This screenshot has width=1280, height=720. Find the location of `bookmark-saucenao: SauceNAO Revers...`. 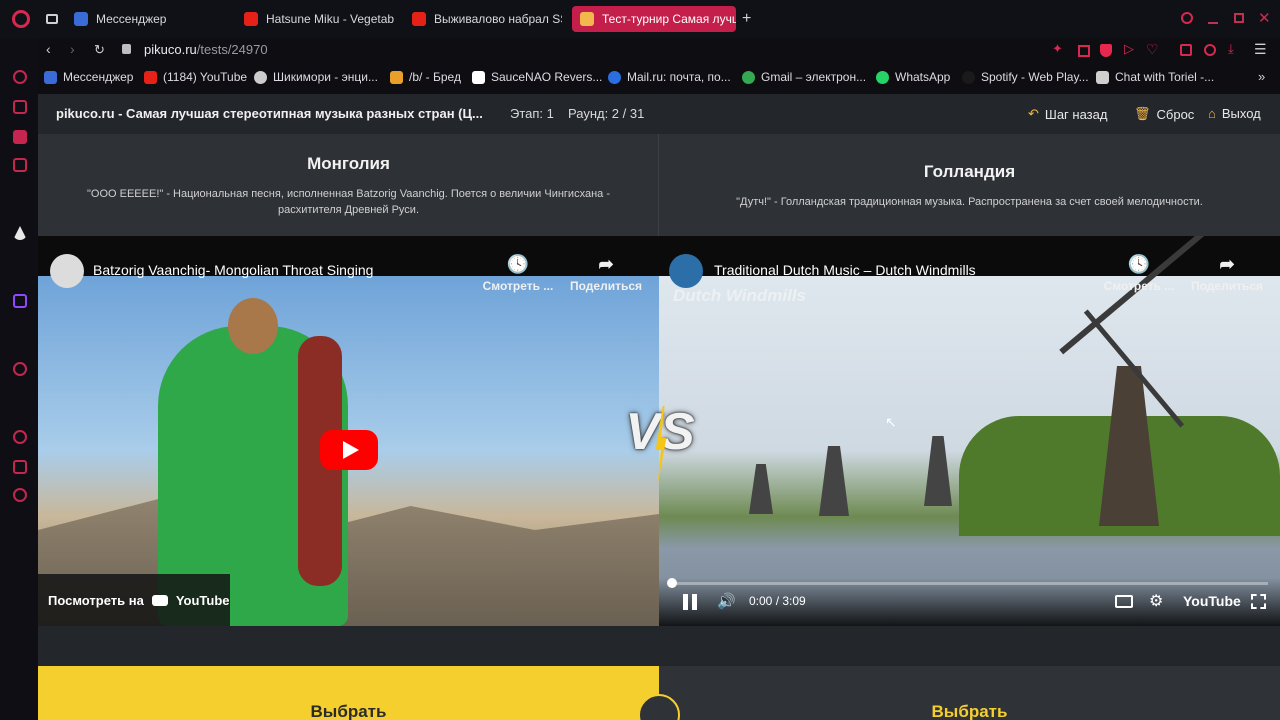

bookmark-saucenao: SauceNAO Revers... is located at coordinates (537, 77).